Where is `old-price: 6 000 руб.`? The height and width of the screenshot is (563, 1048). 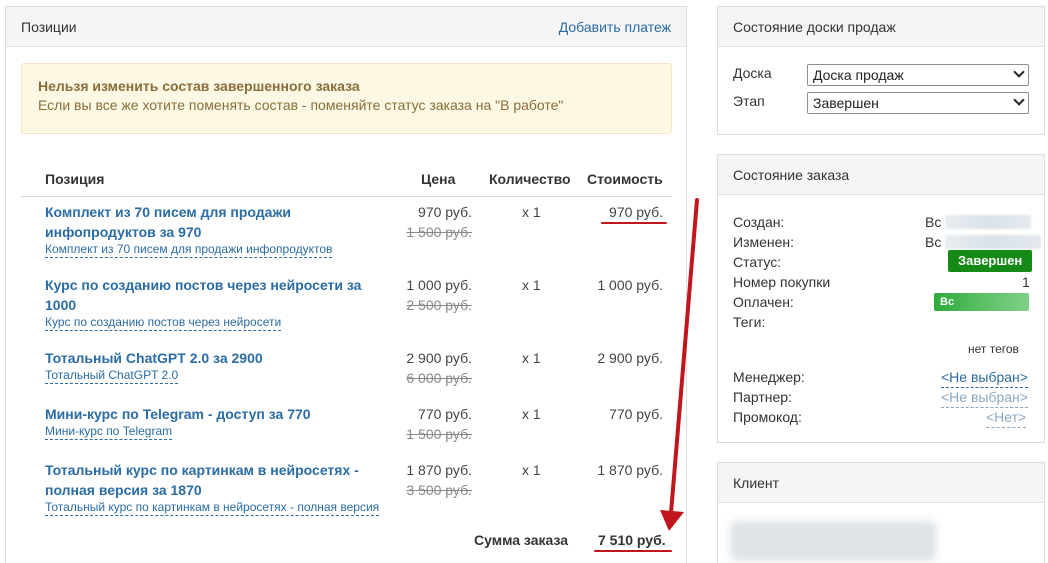
old-price: 6 000 руб. is located at coordinates (439, 378).